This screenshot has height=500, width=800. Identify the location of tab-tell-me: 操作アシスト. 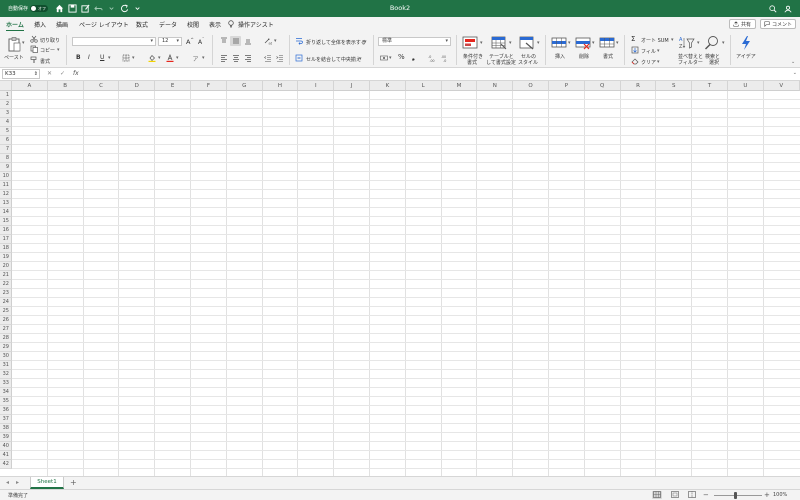
(256, 24).